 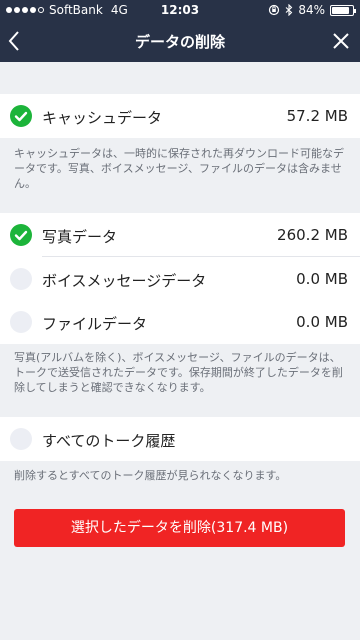 What do you see at coordinates (322, 322) in the screenshot?
I see `file-data-size: 0.0 MB` at bounding box center [322, 322].